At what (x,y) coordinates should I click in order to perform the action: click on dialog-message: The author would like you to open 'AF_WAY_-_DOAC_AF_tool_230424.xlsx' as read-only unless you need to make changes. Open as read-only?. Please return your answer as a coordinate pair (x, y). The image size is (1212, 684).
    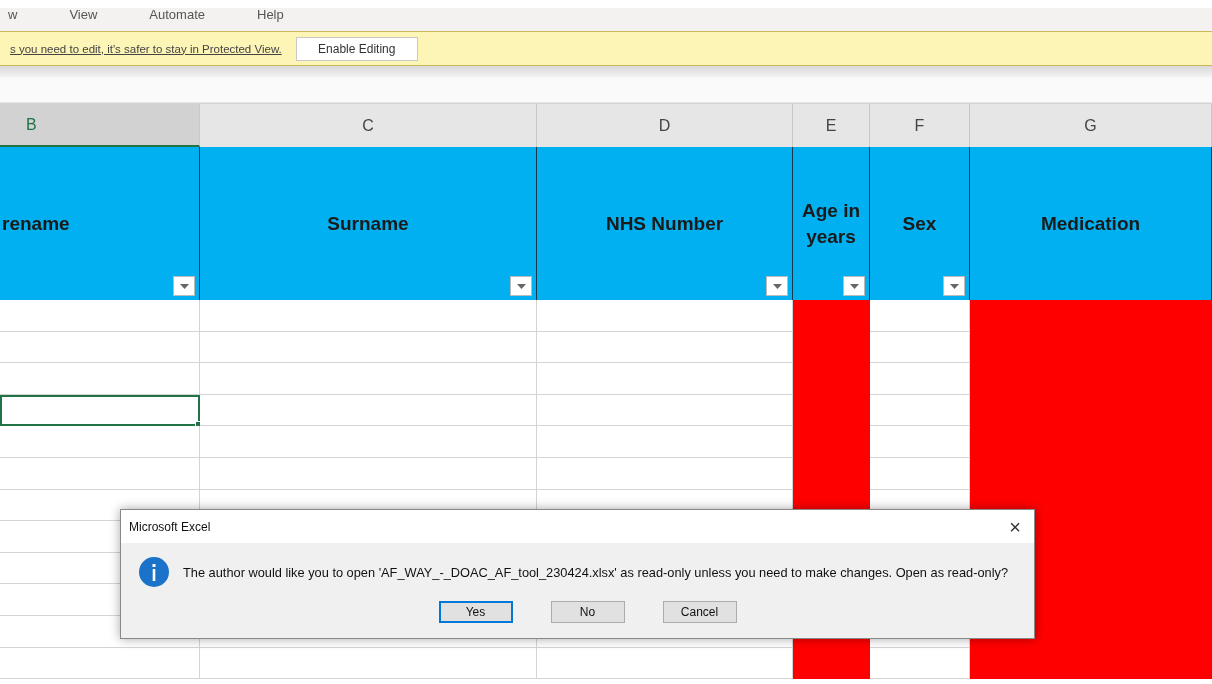
    Looking at the image, I should click on (596, 572).